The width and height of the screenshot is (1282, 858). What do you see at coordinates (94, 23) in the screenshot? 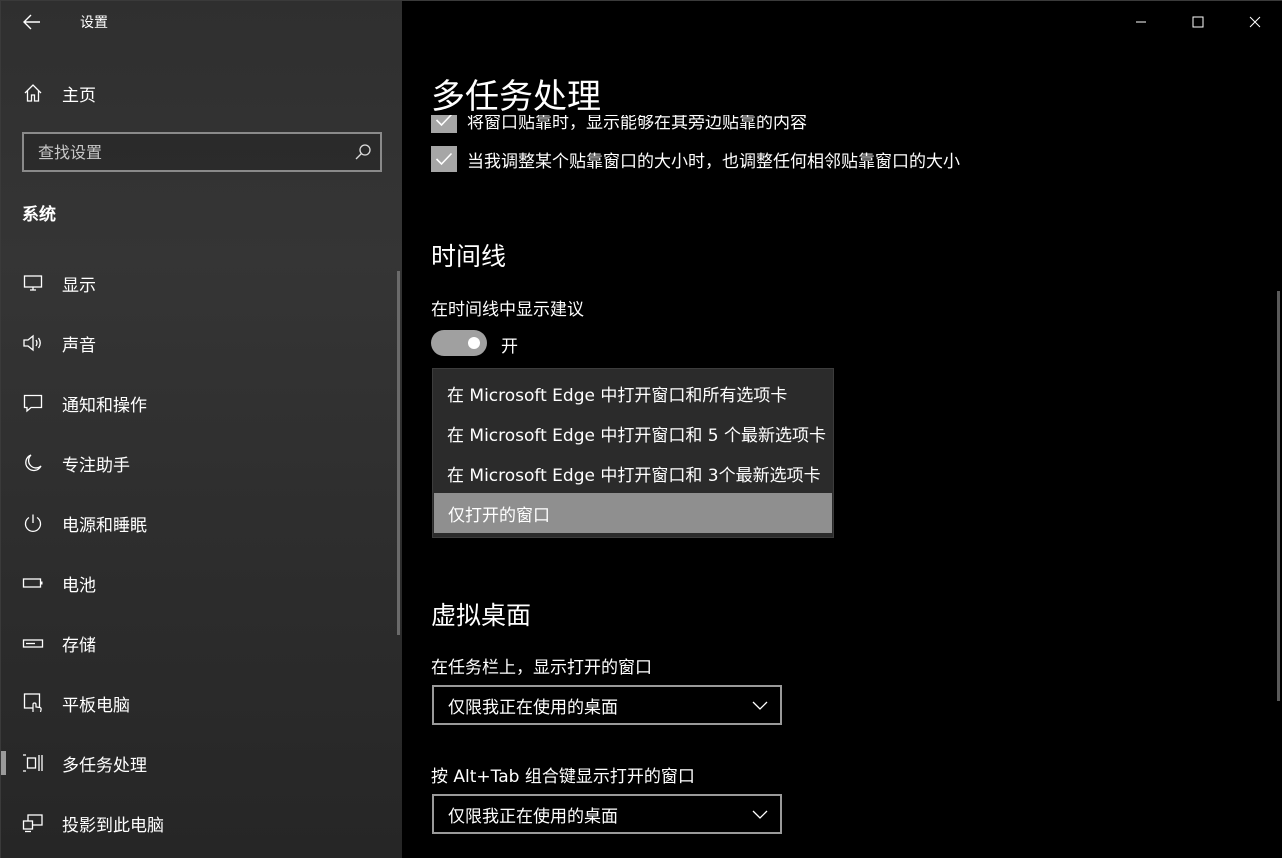
I see `app-title: 设置` at bounding box center [94, 23].